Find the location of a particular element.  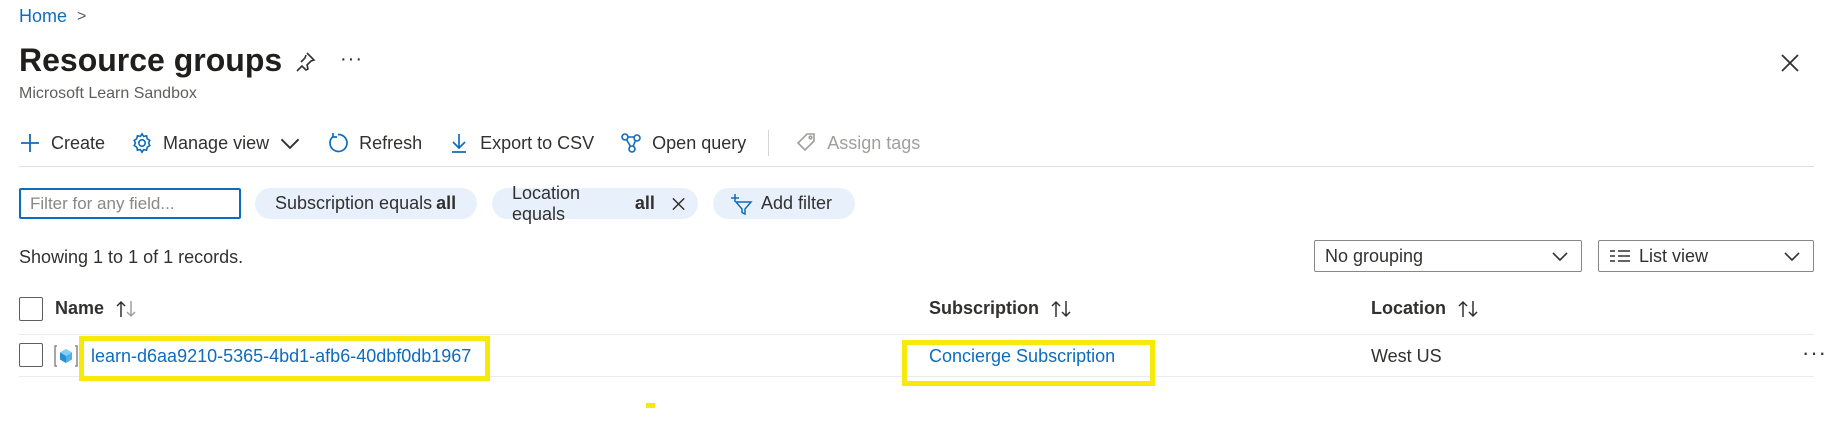

grouping-selected: No grouping is located at coordinates (1374, 255).